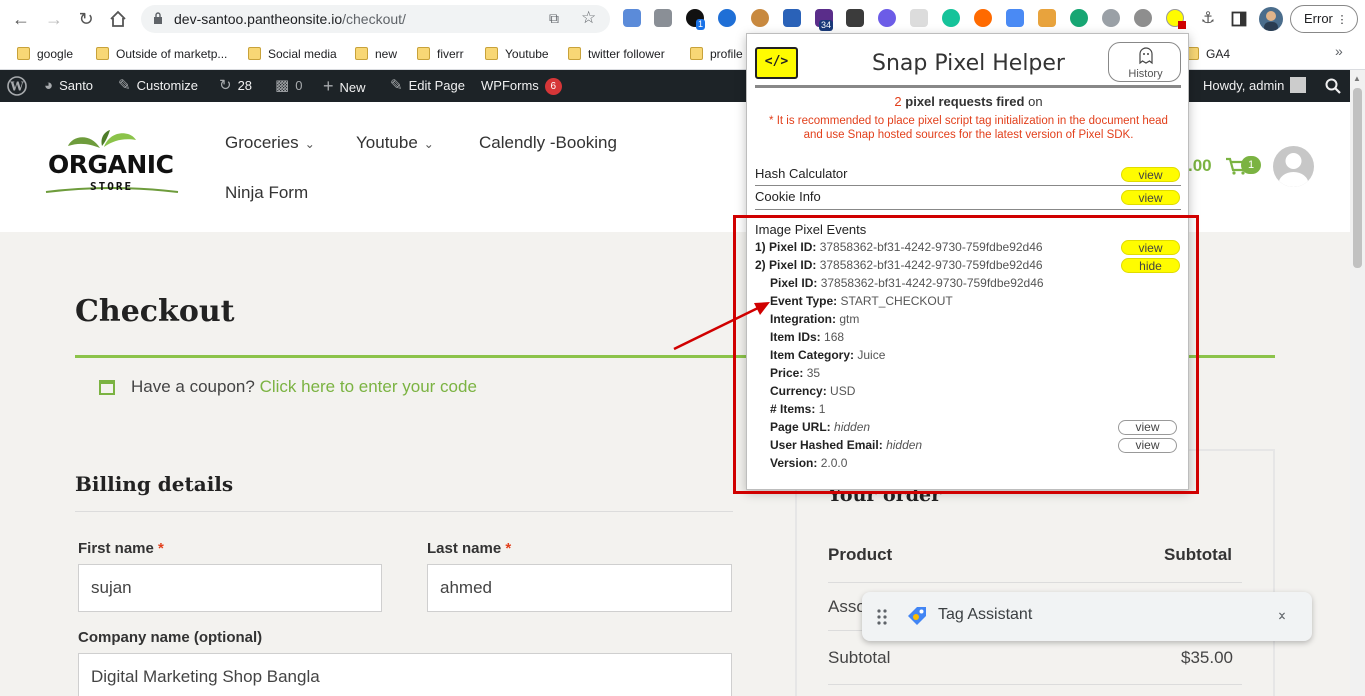  What do you see at coordinates (1208, 54) in the screenshot?
I see `bookmark-item: GA4` at bounding box center [1208, 54].